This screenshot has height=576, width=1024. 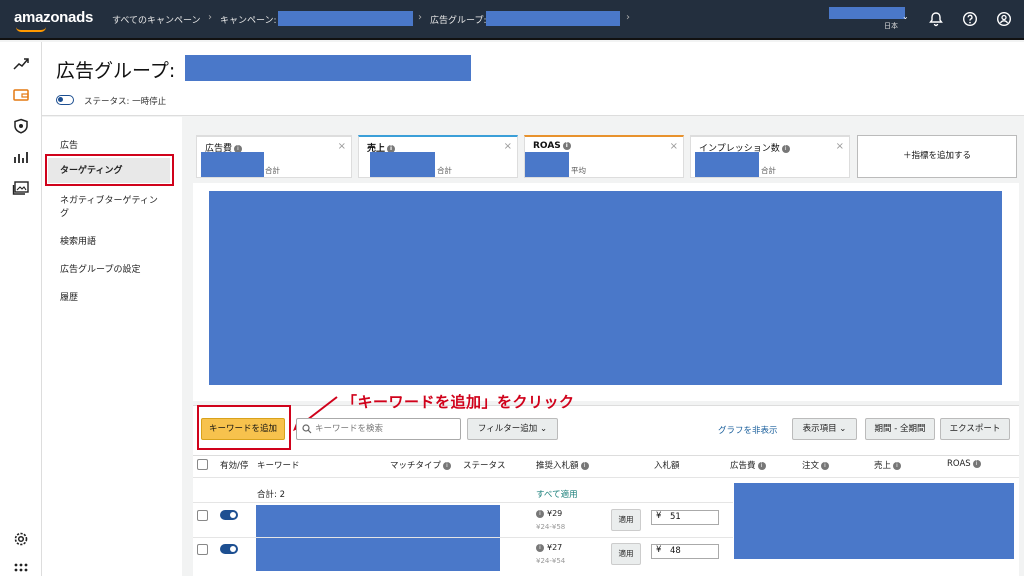 What do you see at coordinates (604, 156) in the screenshot?
I see `metric-card-roas: ROAS i × 平均` at bounding box center [604, 156].